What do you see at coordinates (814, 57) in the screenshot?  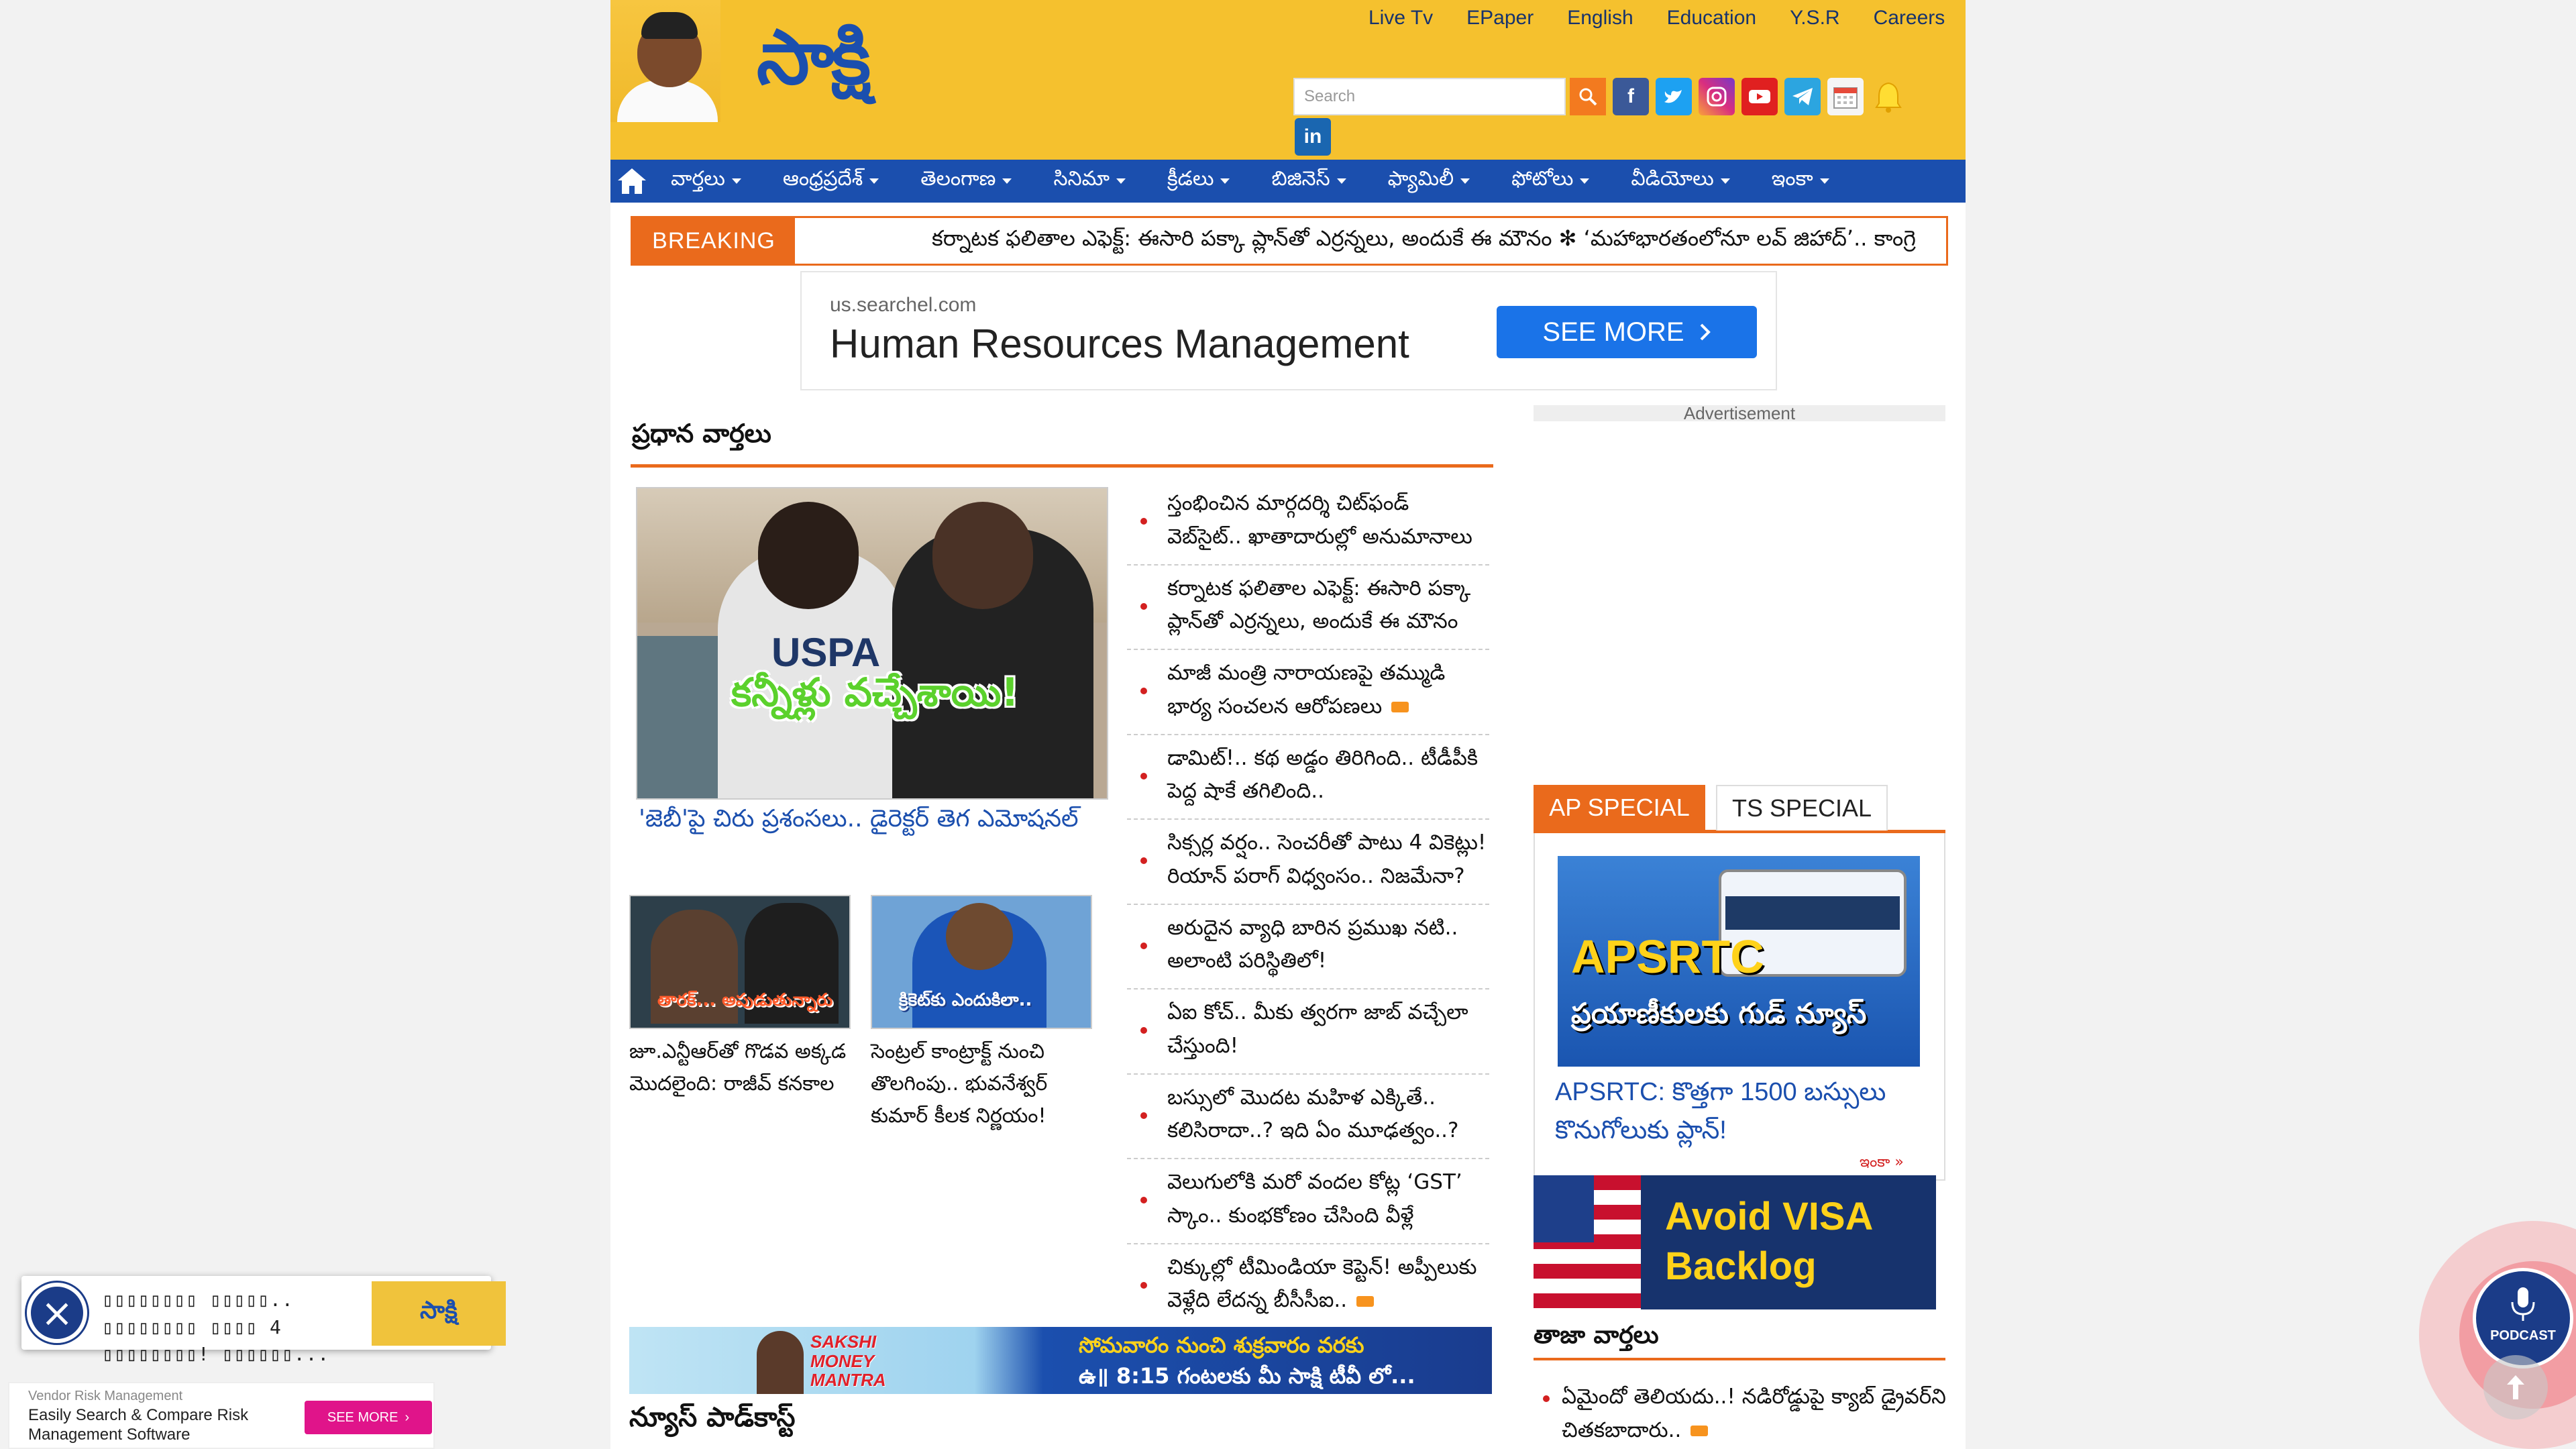 I see `site-logo: సాక్షి` at bounding box center [814, 57].